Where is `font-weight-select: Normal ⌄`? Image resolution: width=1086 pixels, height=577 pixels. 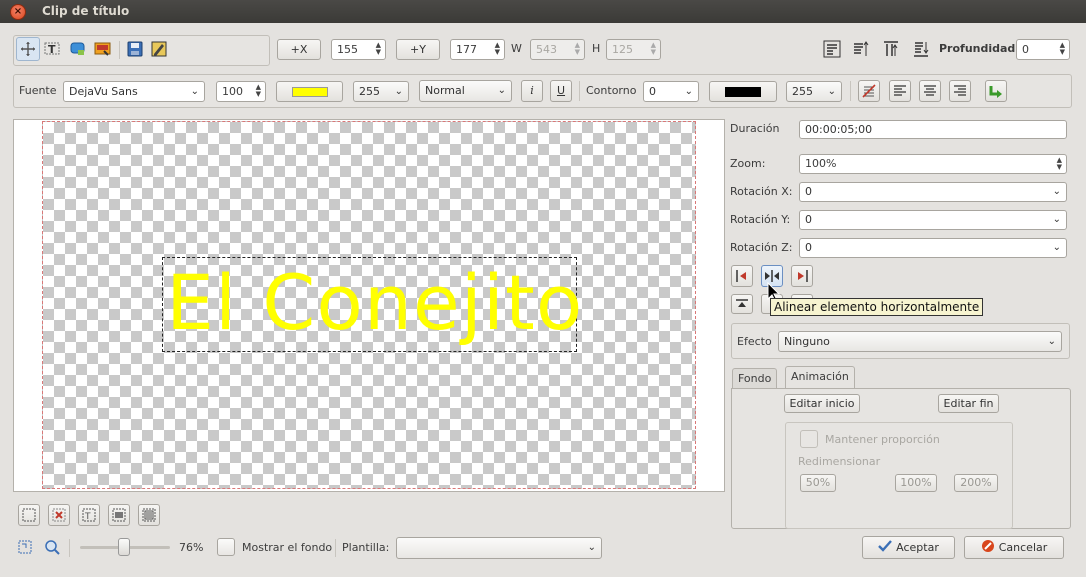
font-weight-select: Normal ⌄ is located at coordinates (465, 91).